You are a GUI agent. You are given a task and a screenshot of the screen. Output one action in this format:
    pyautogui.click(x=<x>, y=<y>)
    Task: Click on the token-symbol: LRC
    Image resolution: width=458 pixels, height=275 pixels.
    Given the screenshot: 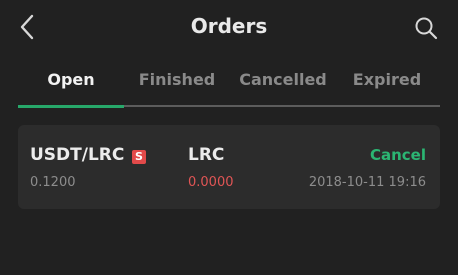 What is the action you would take?
    pyautogui.click(x=206, y=155)
    